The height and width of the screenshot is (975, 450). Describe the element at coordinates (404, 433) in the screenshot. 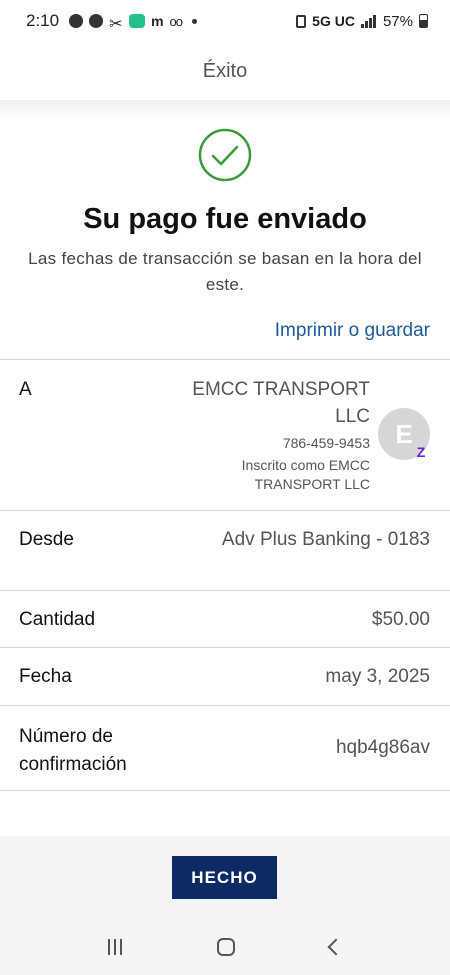

I see `avatar-initial: E` at that location.